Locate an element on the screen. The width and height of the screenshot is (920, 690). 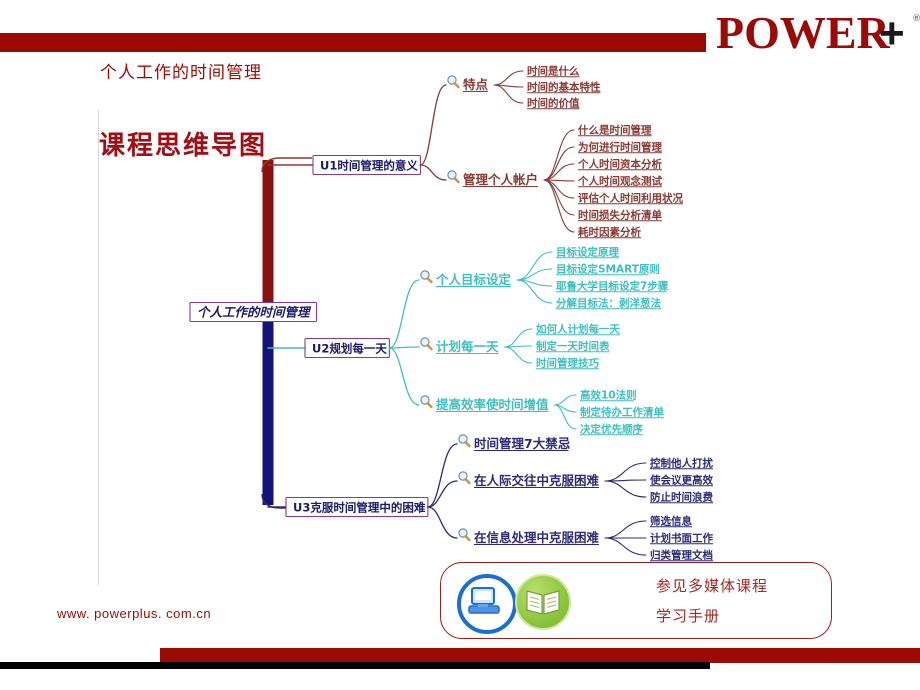
branch-label: 特点 is located at coordinates (476, 84).